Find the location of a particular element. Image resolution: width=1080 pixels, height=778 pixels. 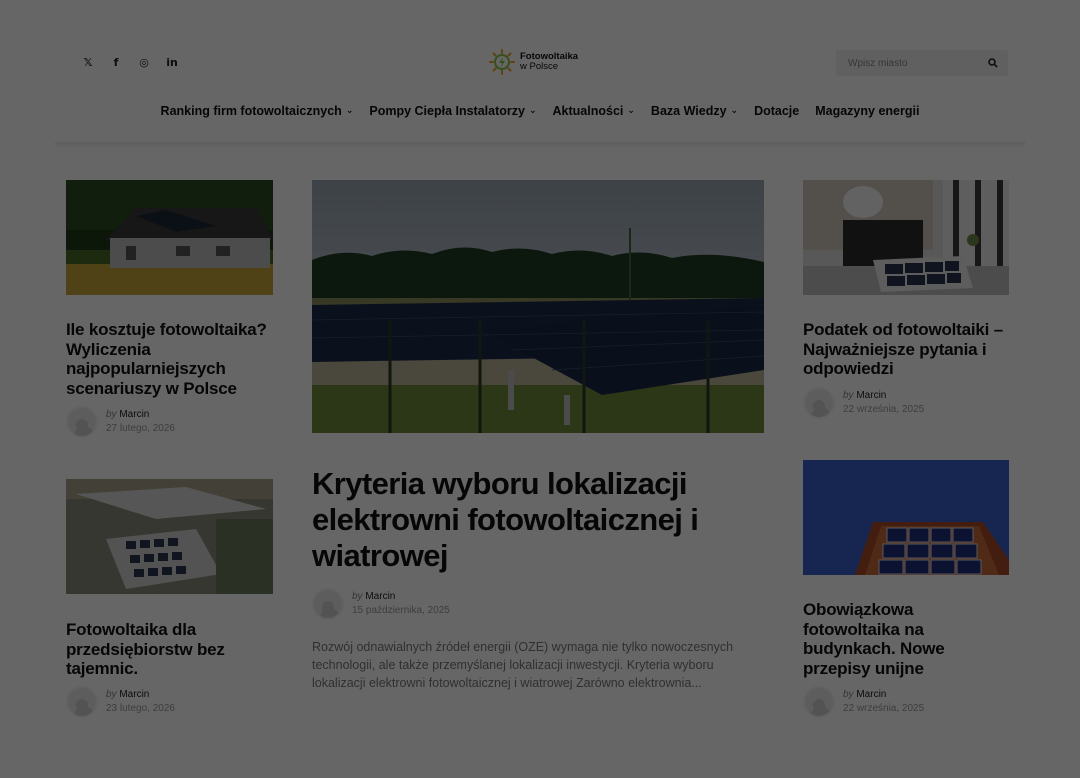

instagram-icon: ◎ is located at coordinates (144, 62).